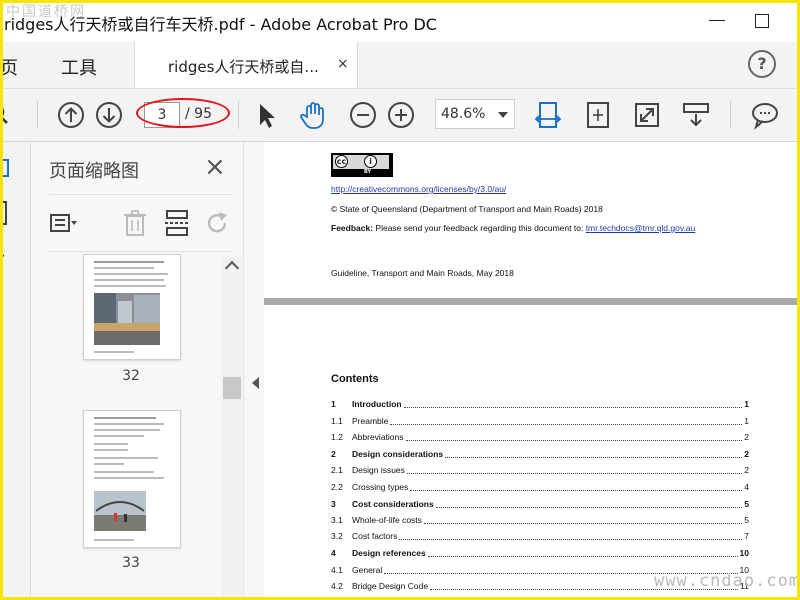 The height and width of the screenshot is (600, 800). What do you see at coordinates (598, 115) in the screenshot?
I see `fit-page-icon` at bounding box center [598, 115].